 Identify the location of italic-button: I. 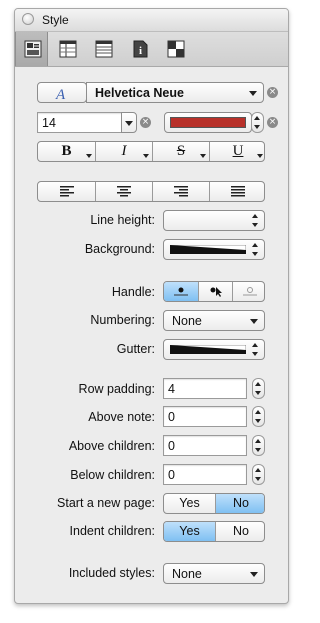
(123, 151).